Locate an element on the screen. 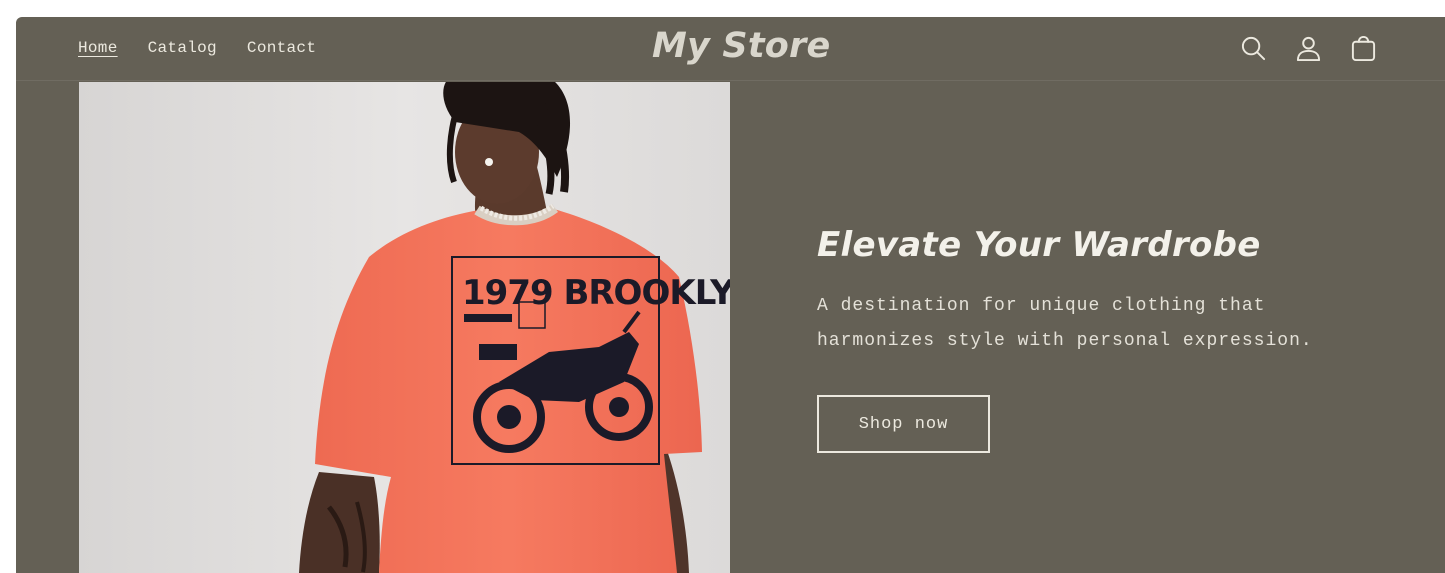 Image resolution: width=1445 pixels, height=573 pixels. shop-now-button: Shop now is located at coordinates (903, 424).